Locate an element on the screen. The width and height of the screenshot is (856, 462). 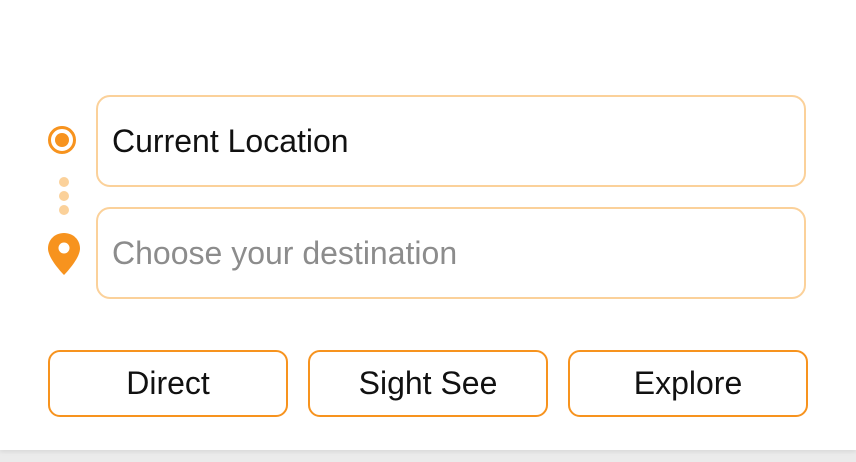
direct-mode-button: Direct is located at coordinates (168, 383).